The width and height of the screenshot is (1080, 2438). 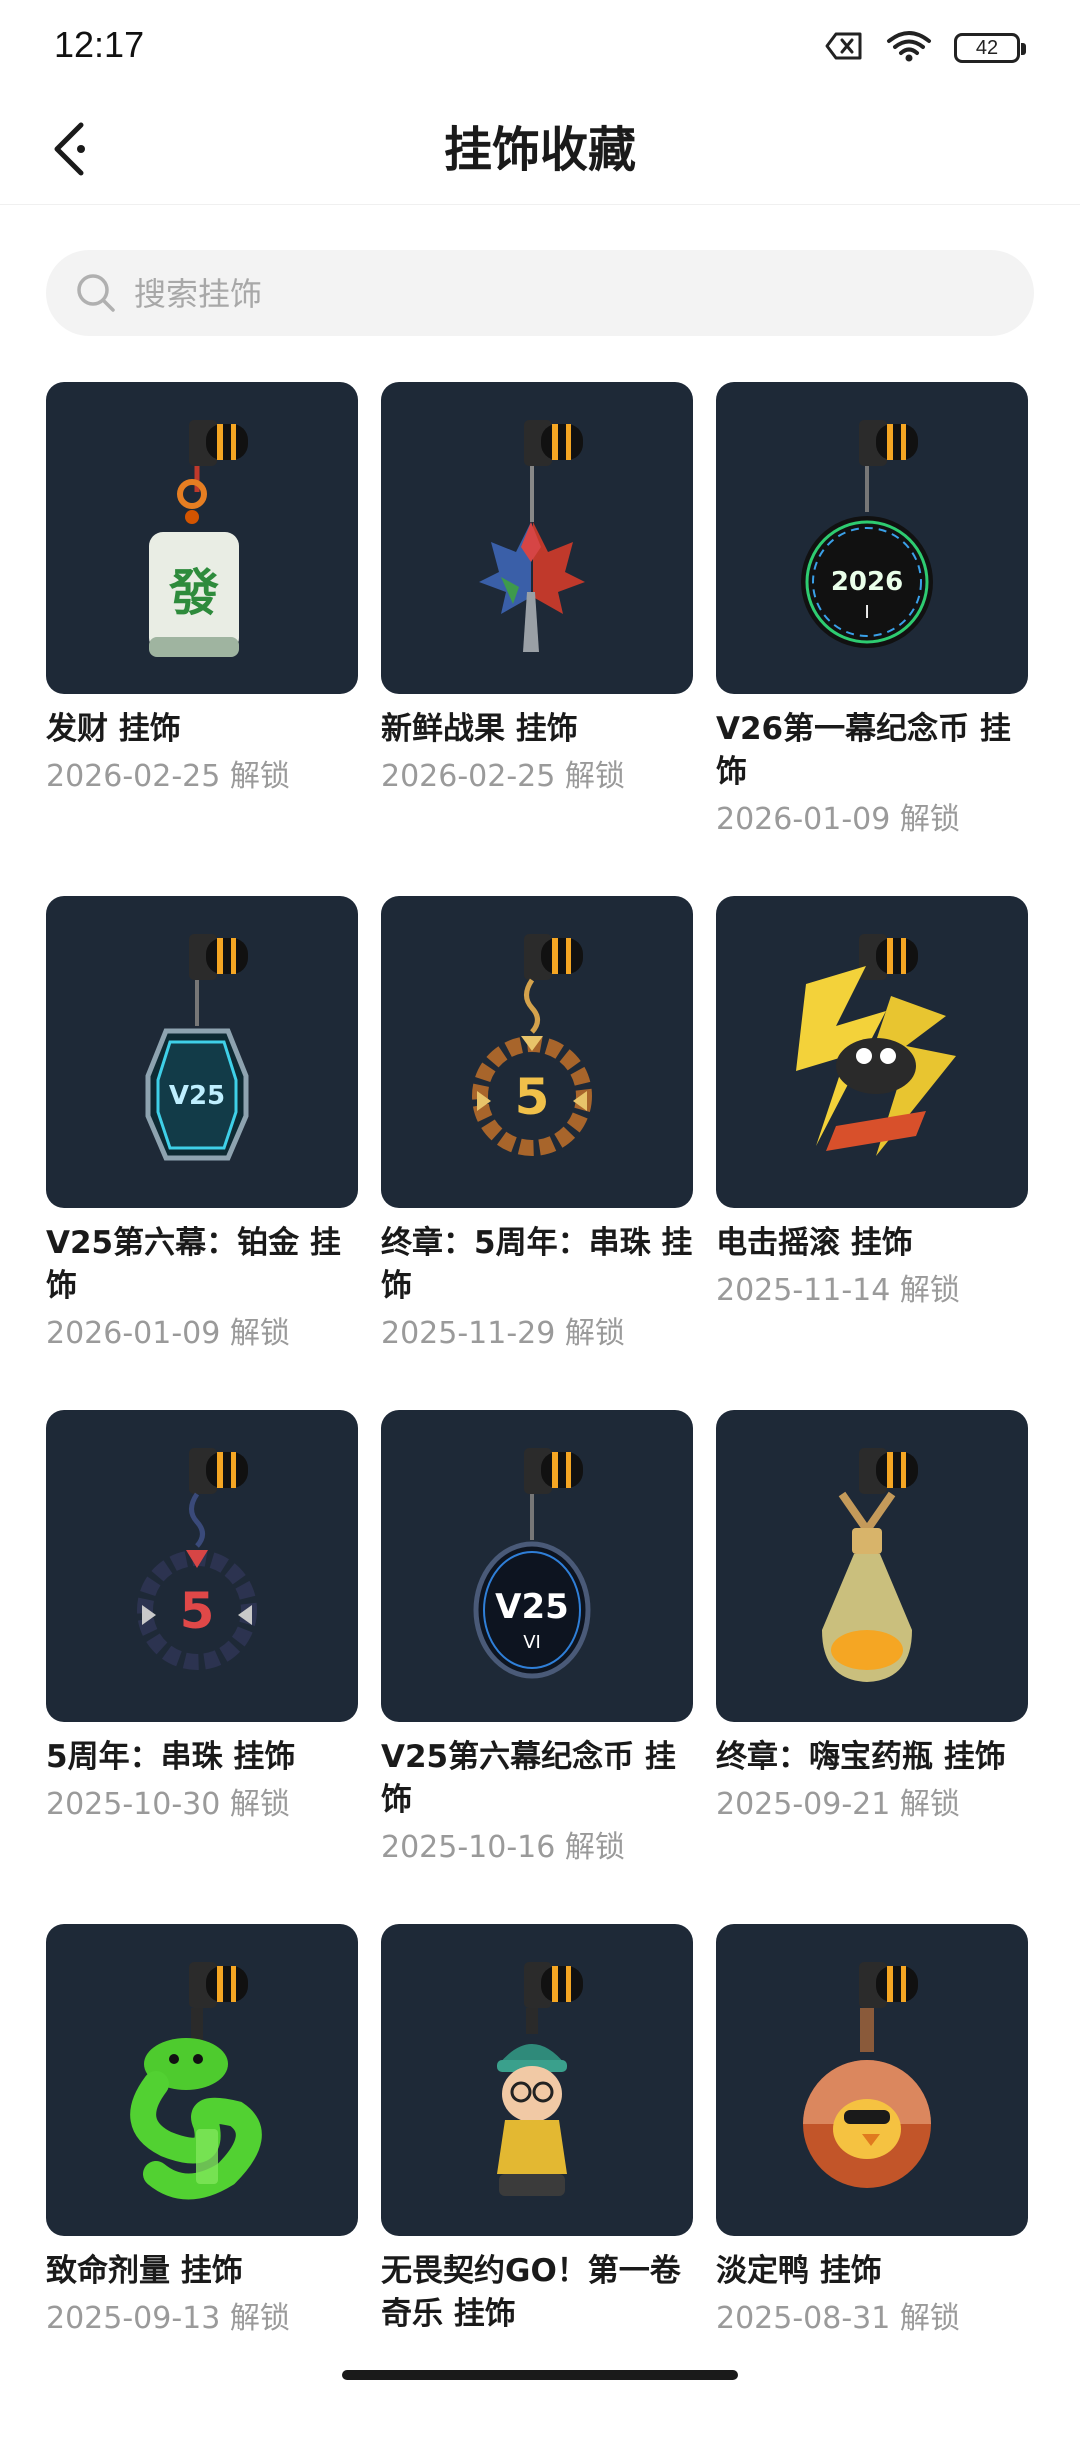 I want to click on charm-card: 5 5周年：串珠 挂饰 2025-10-30 解锁, so click(x=202, y=1667).